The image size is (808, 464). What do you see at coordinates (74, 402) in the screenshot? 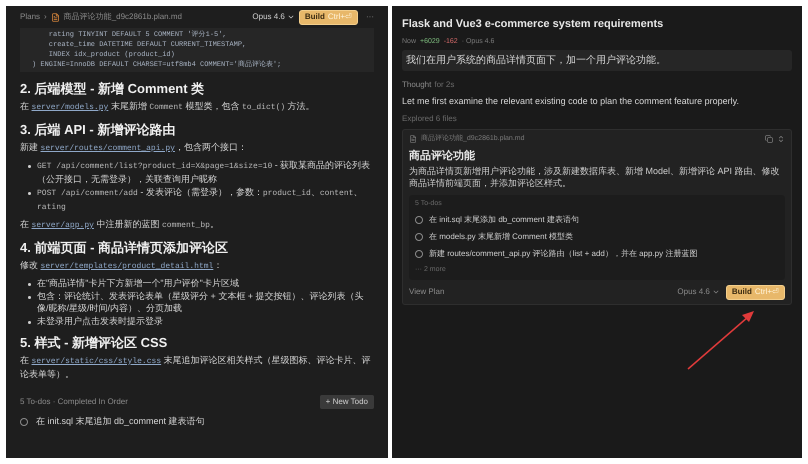
I see `todos-header: 5 To-dos · Completed In Order` at bounding box center [74, 402].